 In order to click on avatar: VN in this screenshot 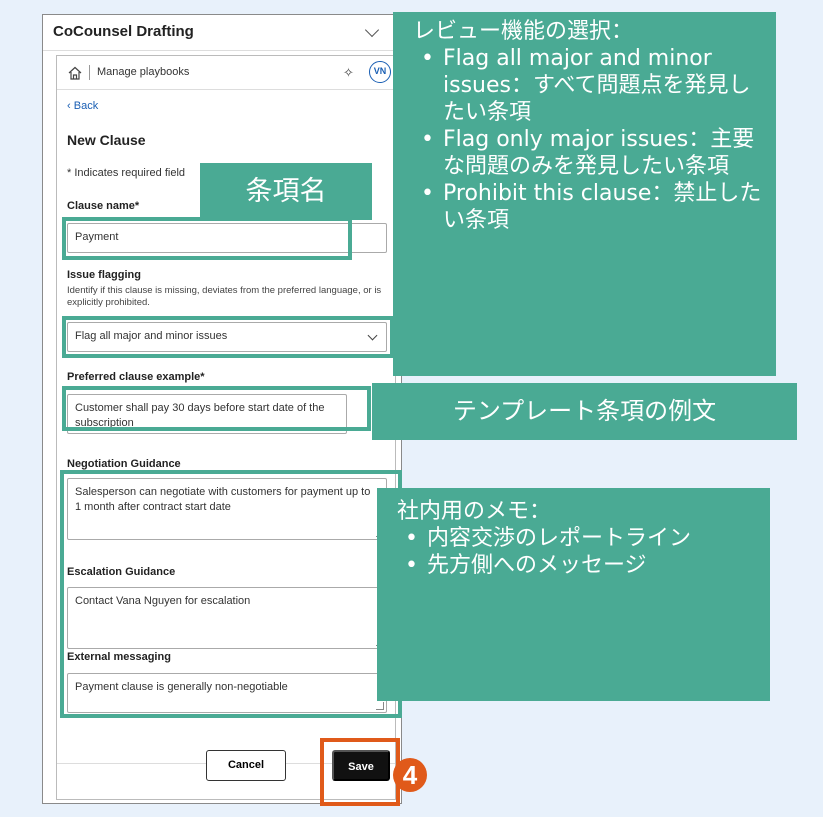, I will do `click(380, 72)`.